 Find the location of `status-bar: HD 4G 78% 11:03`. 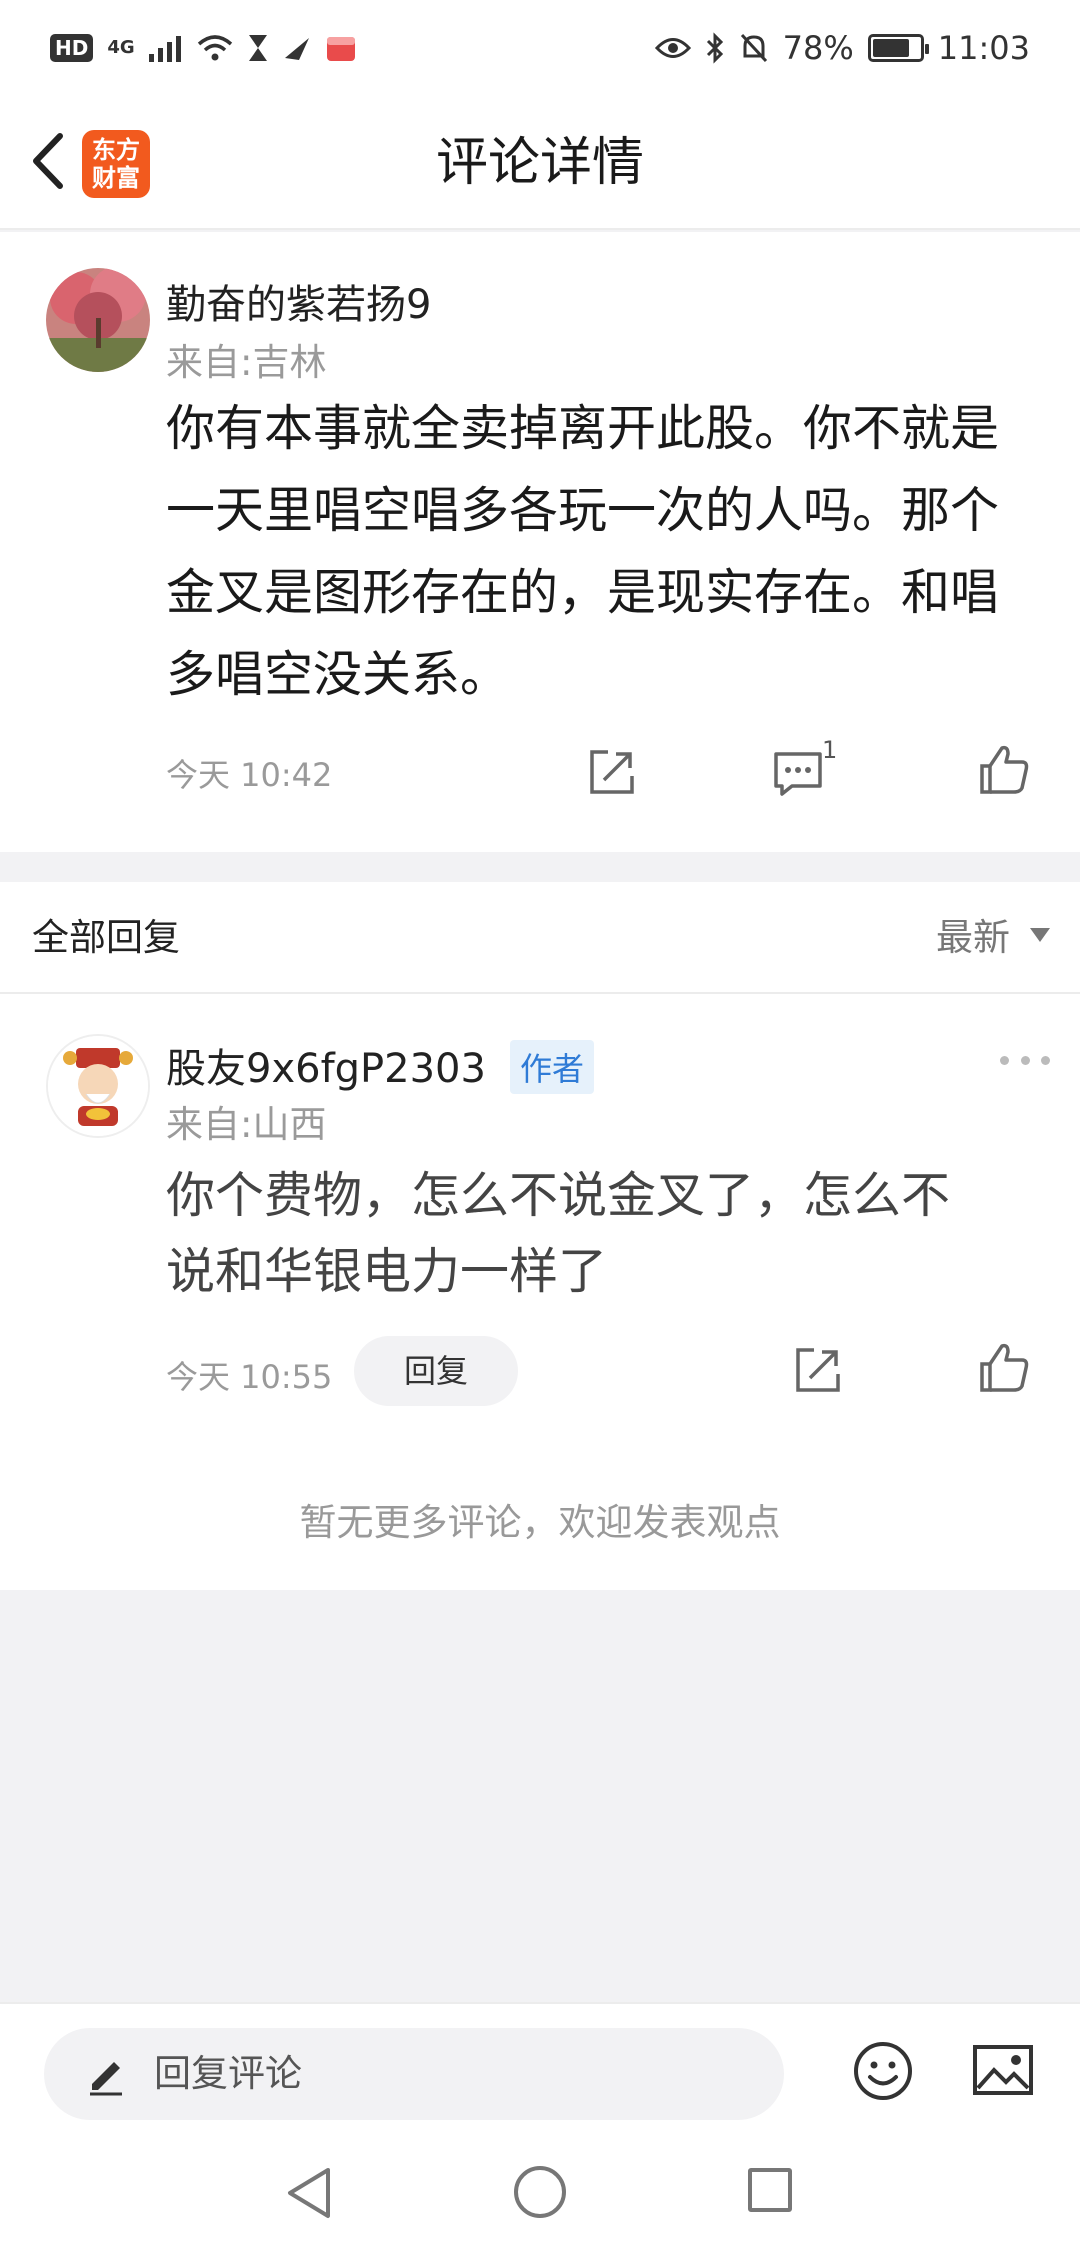

status-bar: HD 4G 78% 11:03 is located at coordinates (540, 48).